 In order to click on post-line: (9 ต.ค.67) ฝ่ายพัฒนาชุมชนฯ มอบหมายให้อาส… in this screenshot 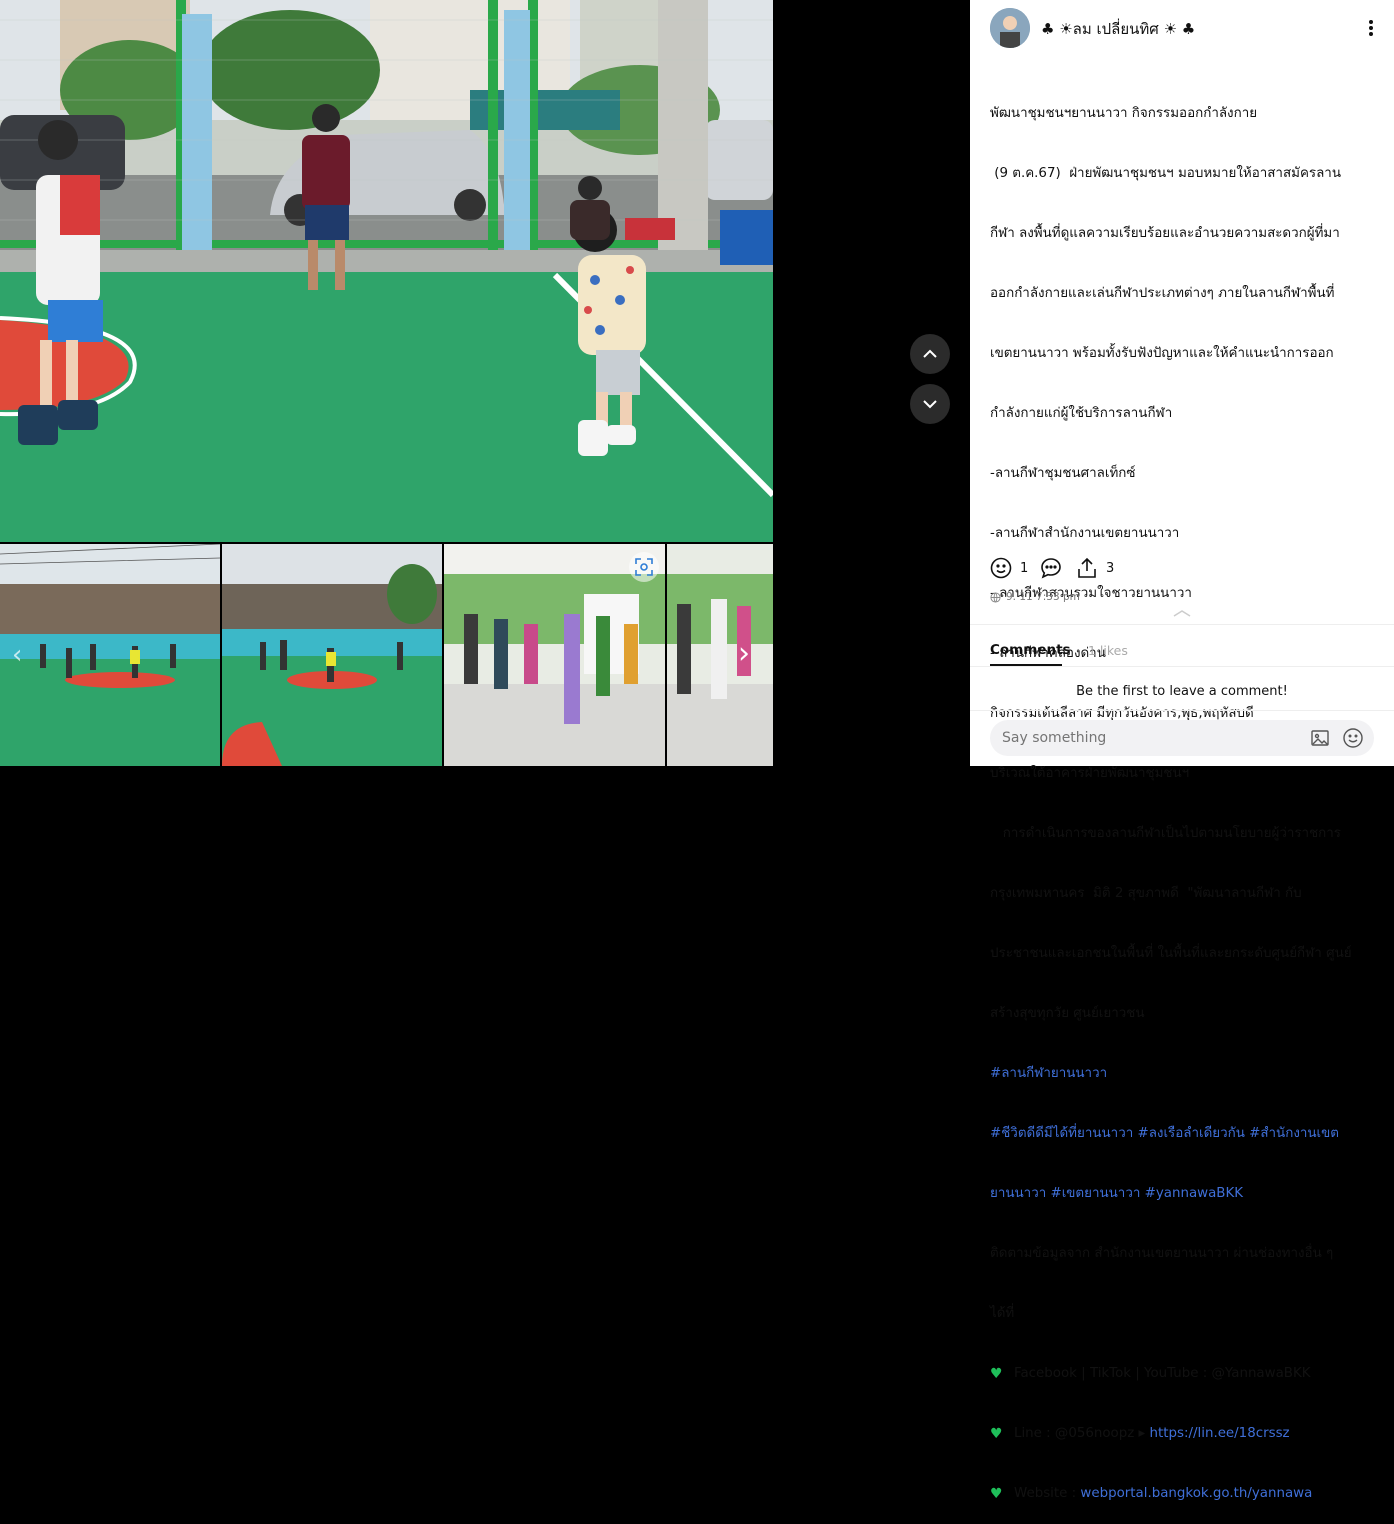, I will do `click(1165, 173)`.